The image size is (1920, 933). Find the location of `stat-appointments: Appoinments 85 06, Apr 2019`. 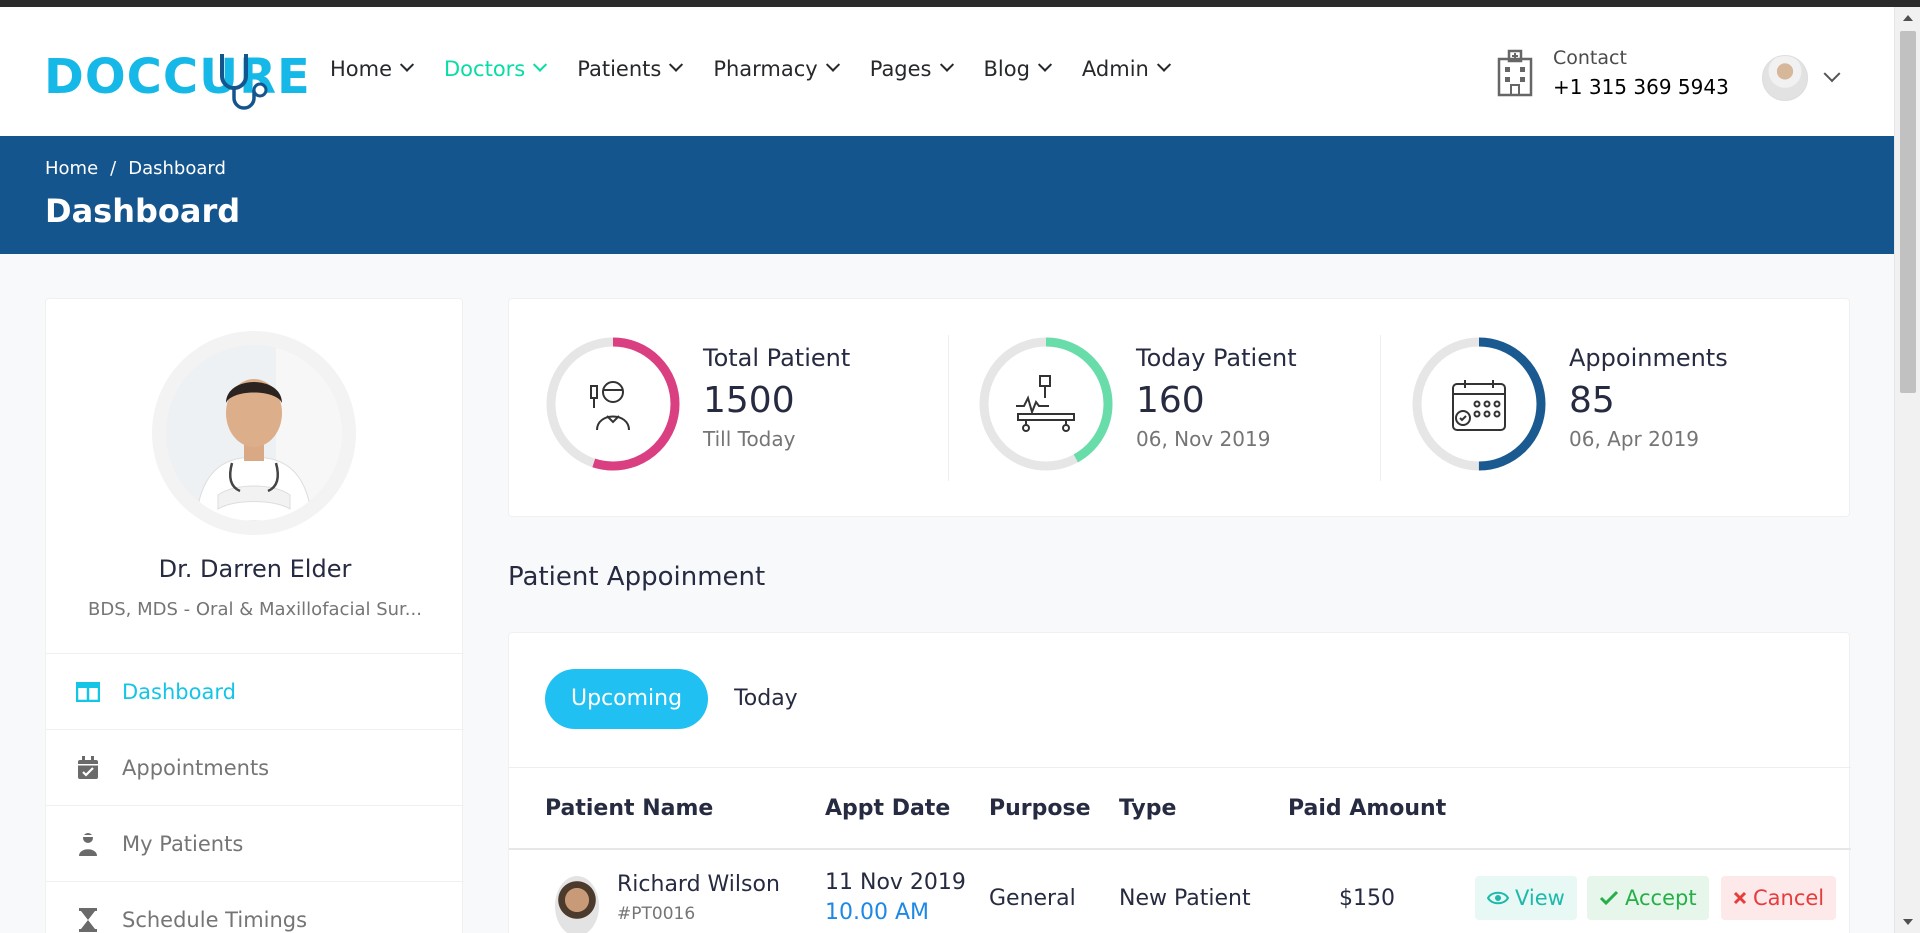

stat-appointments: Appoinments 85 06, Apr 2019 is located at coordinates (1575, 406).